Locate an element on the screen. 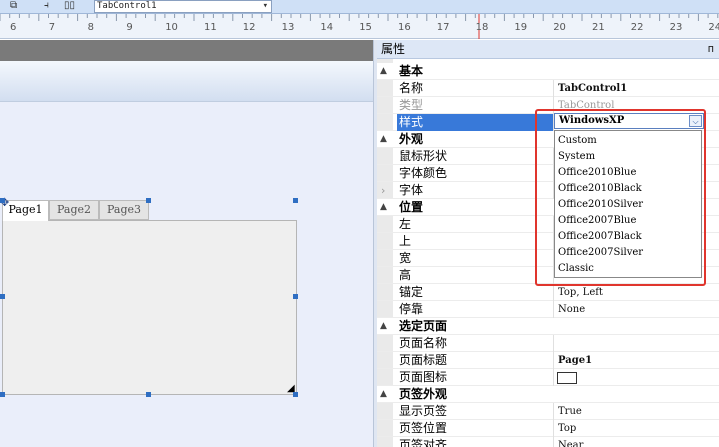  properties-title: 属性 is located at coordinates (393, 49).